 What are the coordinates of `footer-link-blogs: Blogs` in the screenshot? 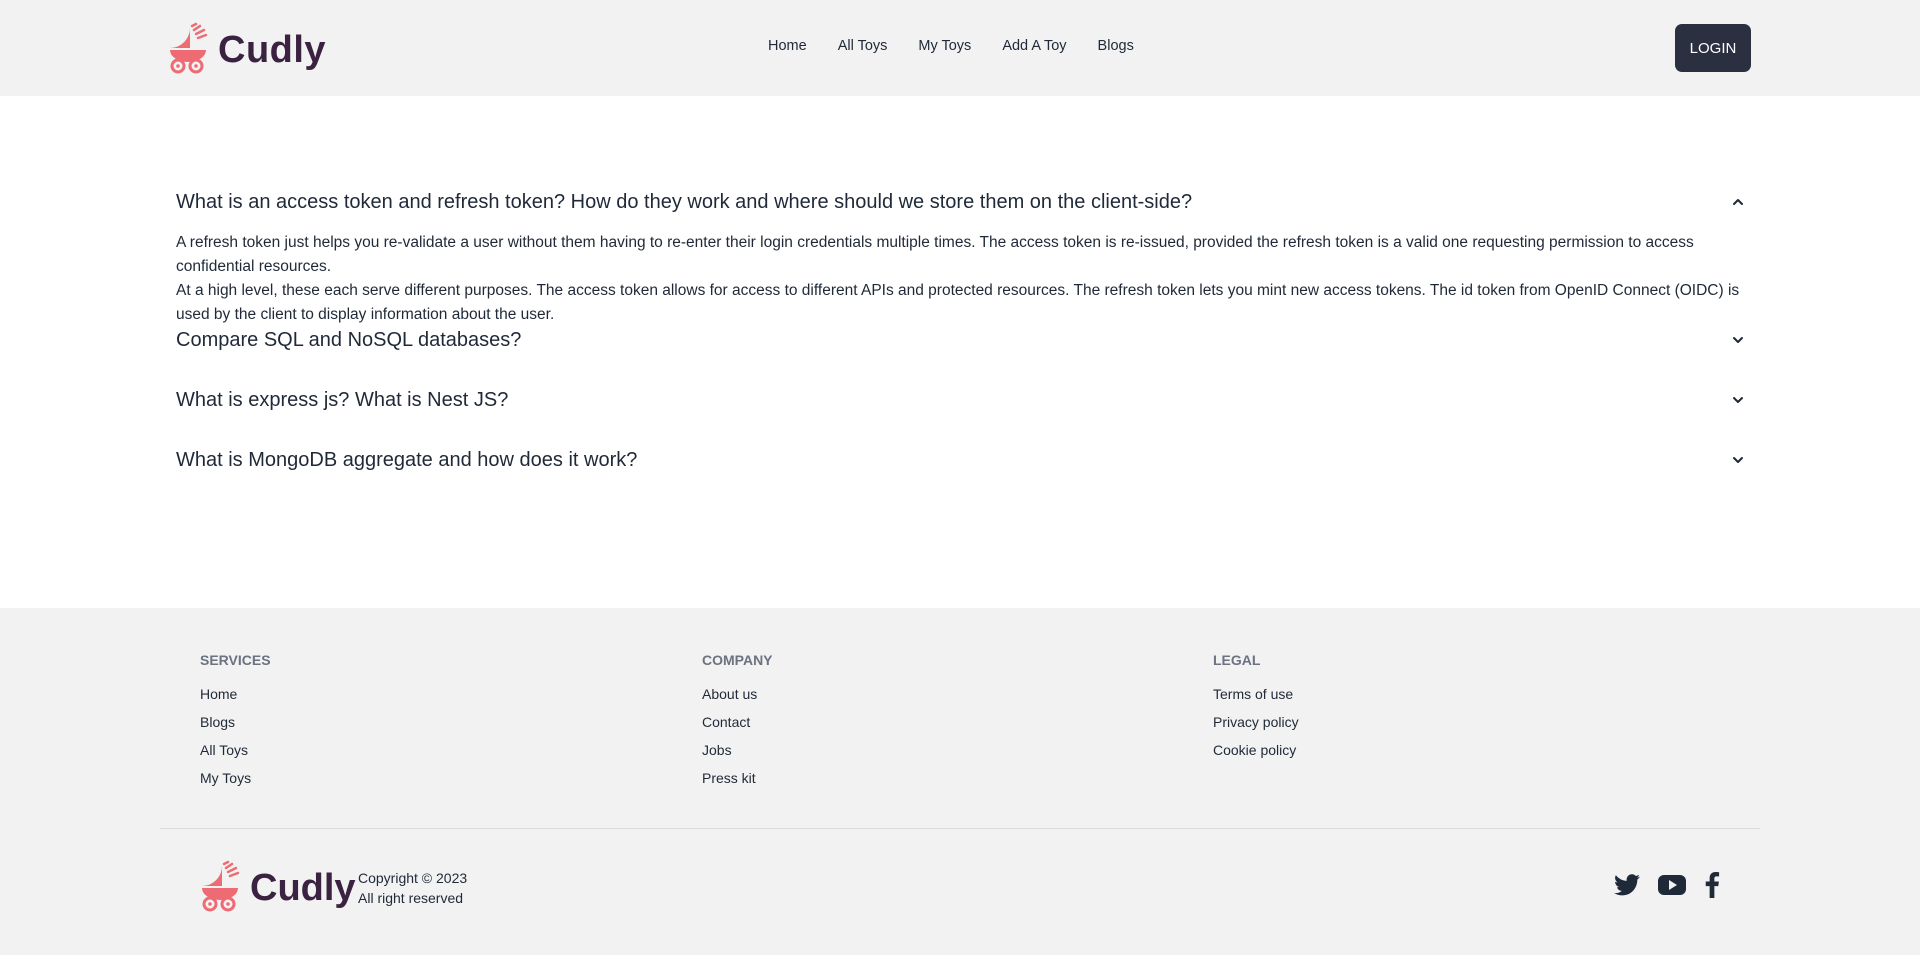 It's located at (235, 722).